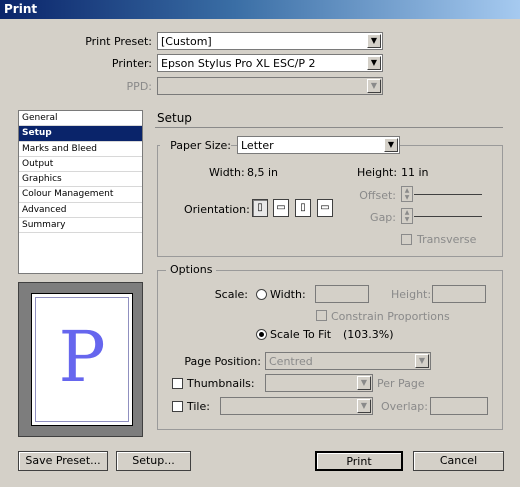 Image resolution: width=520 pixels, height=487 pixels. Describe the element at coordinates (191, 269) in the screenshot. I see `options-title: Options` at that location.